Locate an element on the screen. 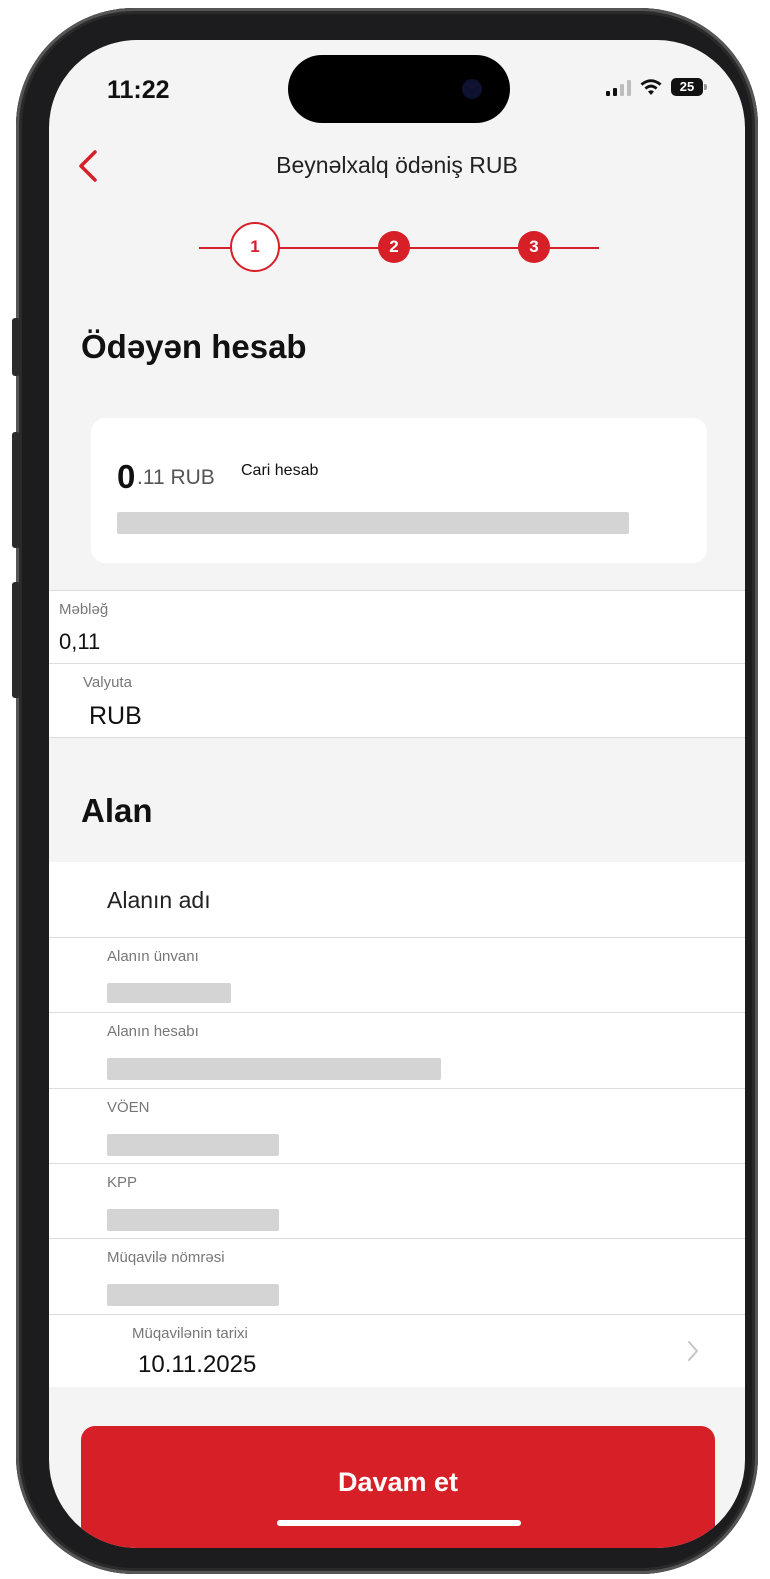  amount-label: Məbləğ is located at coordinates (84, 609).